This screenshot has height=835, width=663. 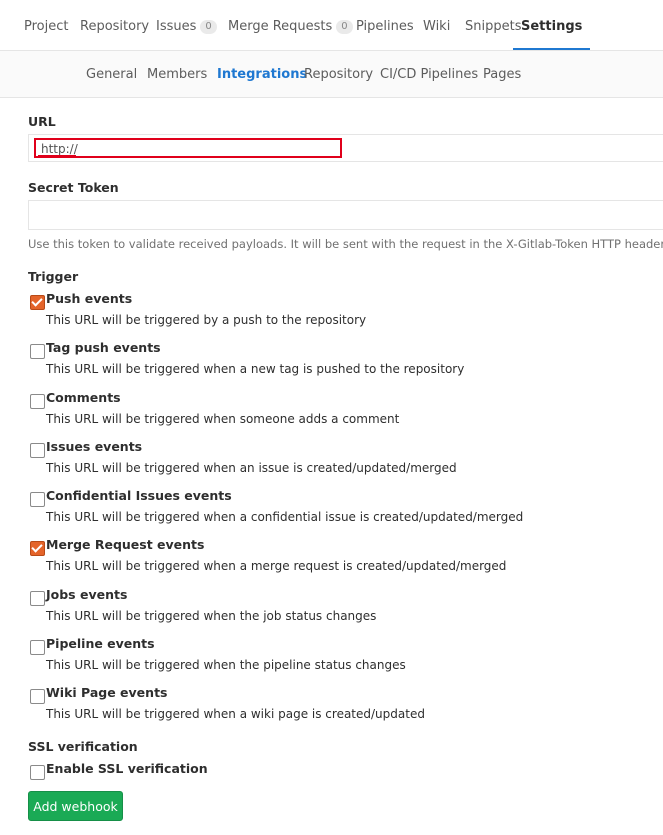 I want to click on tab-label: Pipelines, so click(x=385, y=26).